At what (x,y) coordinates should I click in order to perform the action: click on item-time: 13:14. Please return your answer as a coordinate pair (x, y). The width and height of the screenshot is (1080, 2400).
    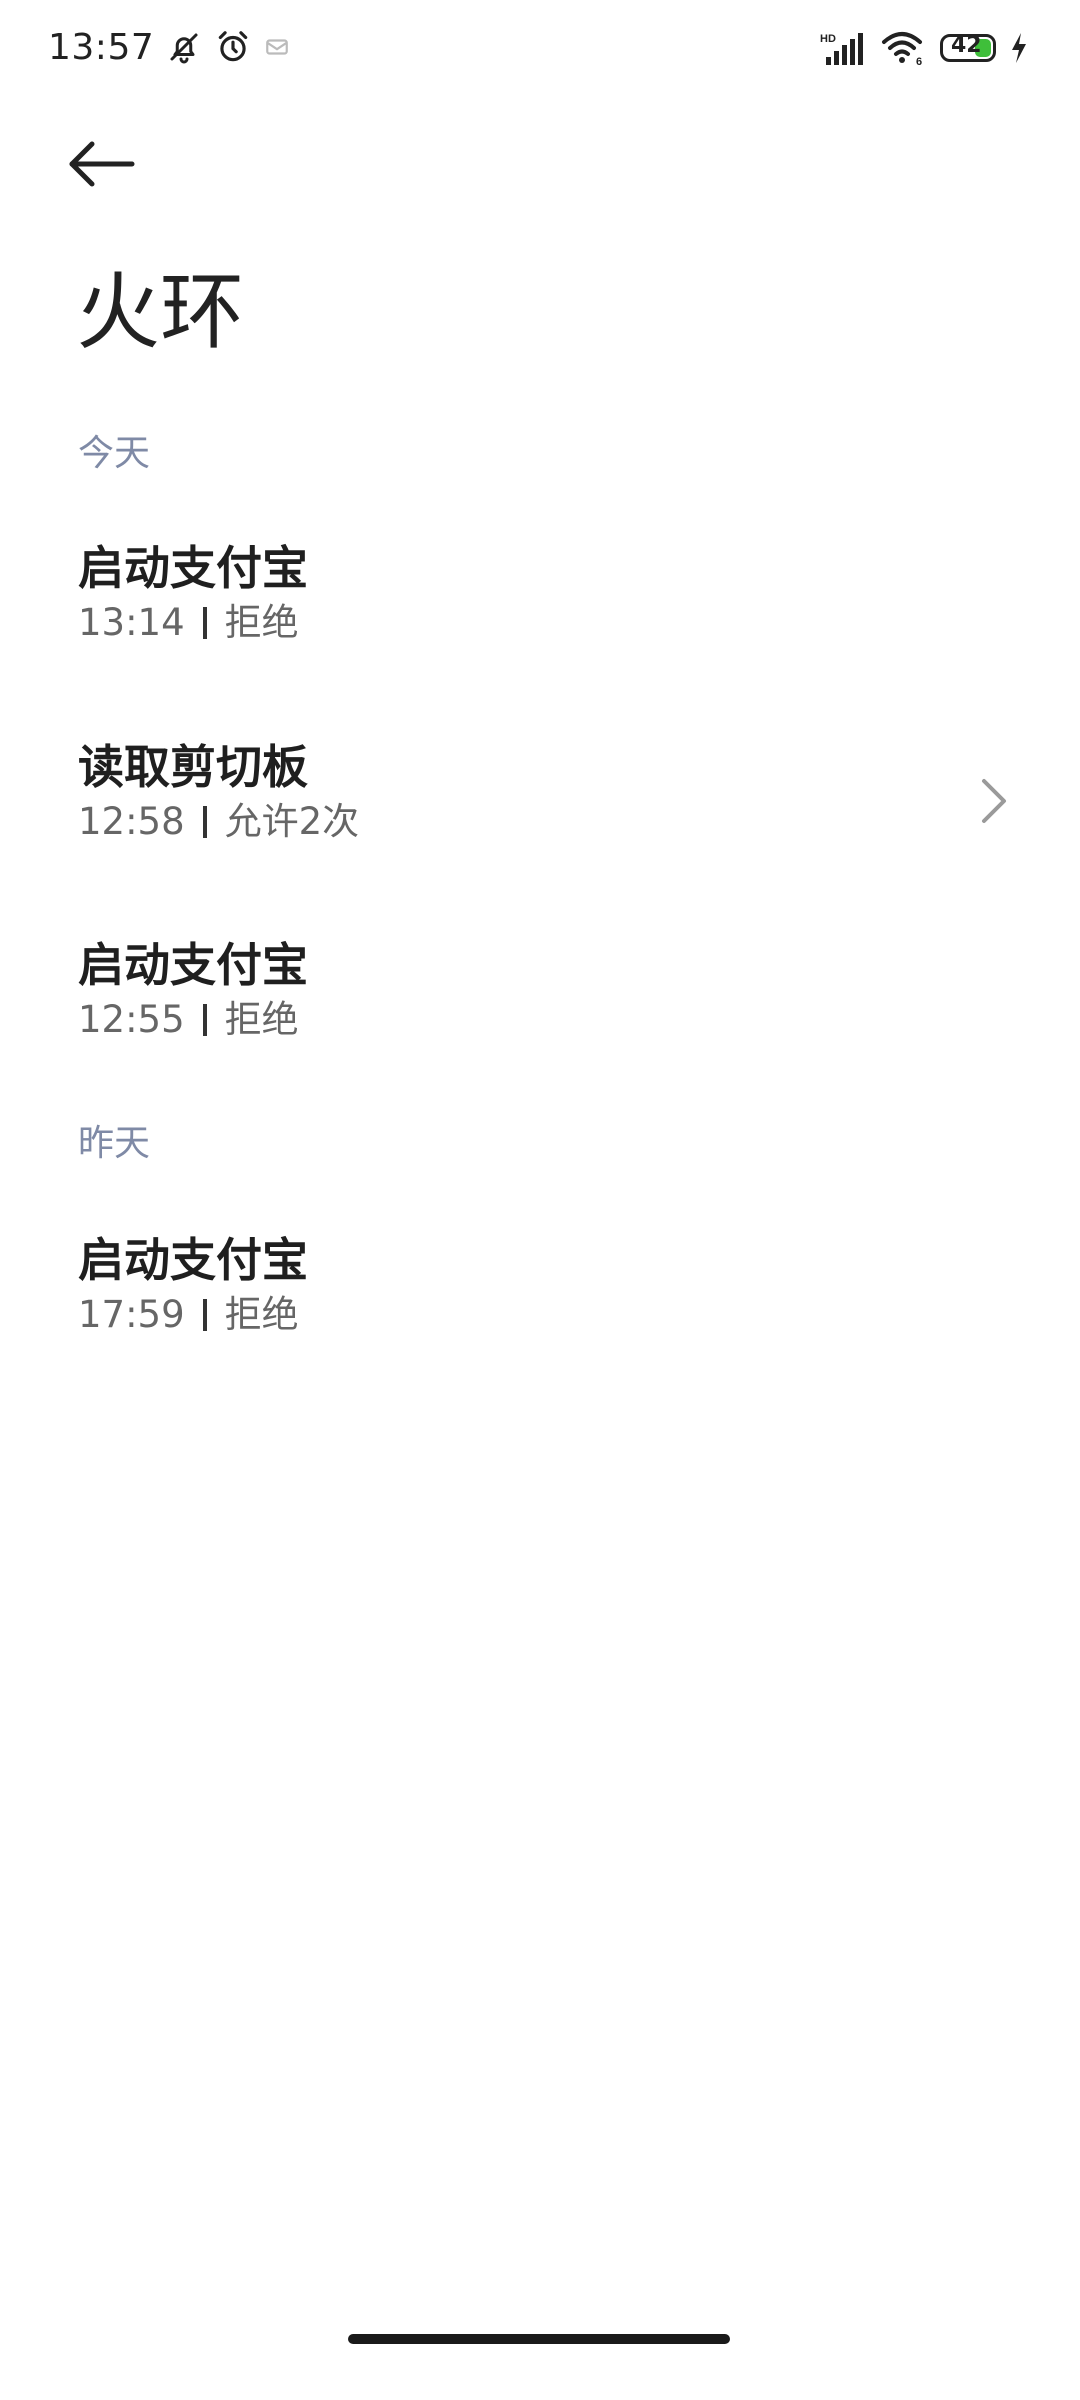
    Looking at the image, I should click on (131, 622).